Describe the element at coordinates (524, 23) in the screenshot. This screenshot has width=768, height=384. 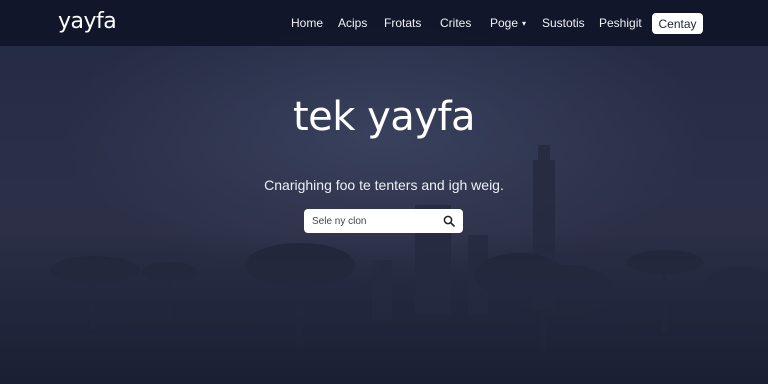
I see `caret-down-icon: ▾` at that location.